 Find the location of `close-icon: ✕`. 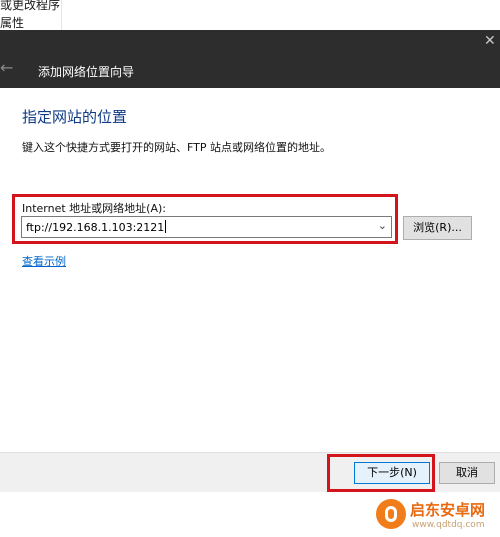

close-icon: ✕ is located at coordinates (490, 41).